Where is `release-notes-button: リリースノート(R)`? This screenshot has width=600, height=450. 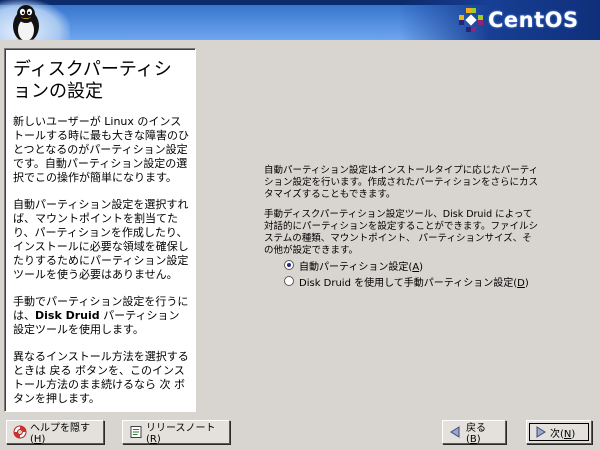
release-notes-button: リリースノート(R) is located at coordinates (176, 432).